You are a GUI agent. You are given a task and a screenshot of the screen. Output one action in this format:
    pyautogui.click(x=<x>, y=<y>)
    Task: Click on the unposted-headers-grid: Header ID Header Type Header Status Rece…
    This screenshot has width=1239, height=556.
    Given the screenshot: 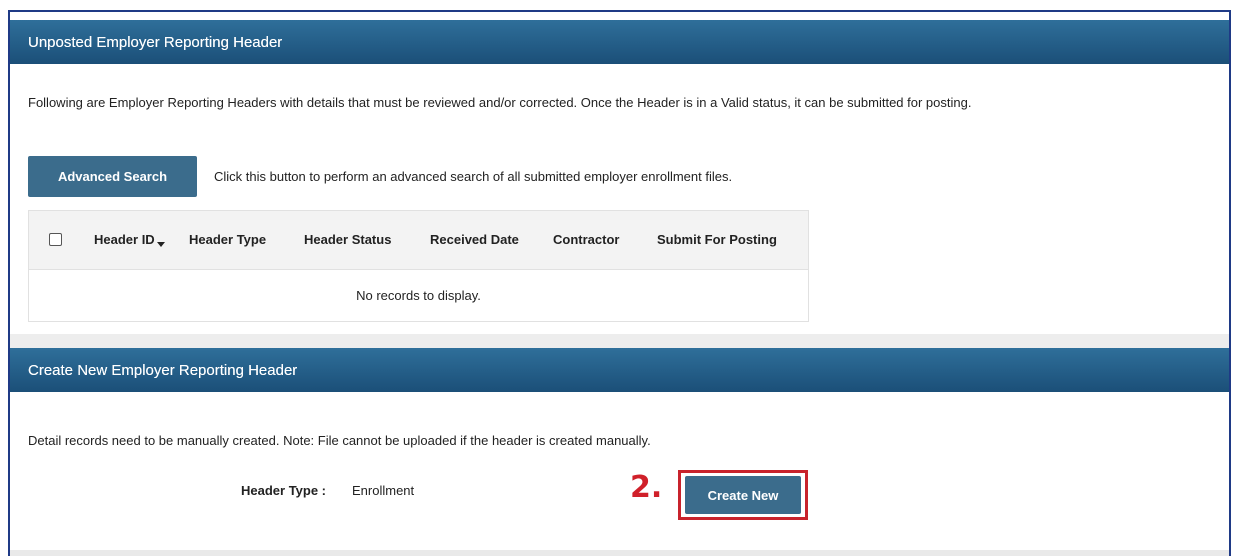 What is the action you would take?
    pyautogui.click(x=418, y=266)
    